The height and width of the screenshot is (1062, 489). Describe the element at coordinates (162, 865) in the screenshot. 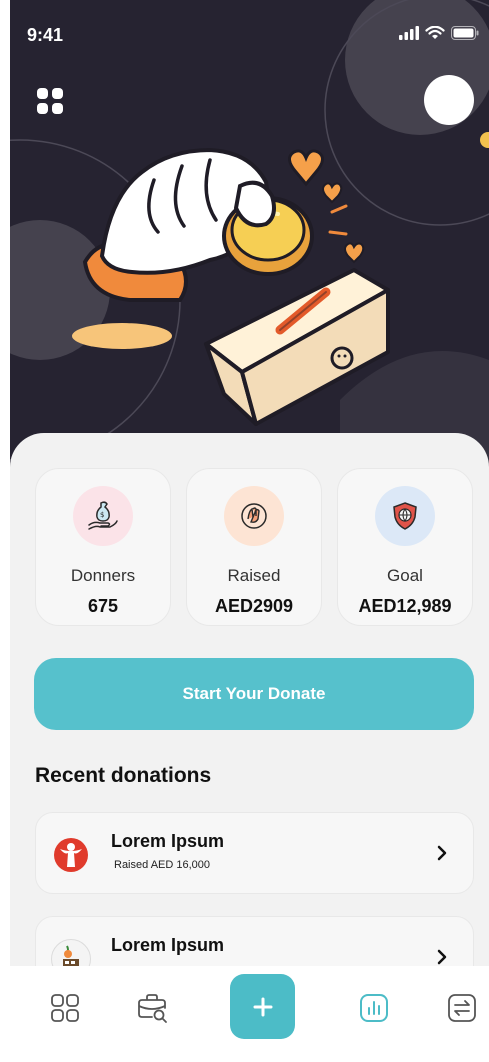

I see `donation-subtitle: Raised AED 16,000` at that location.